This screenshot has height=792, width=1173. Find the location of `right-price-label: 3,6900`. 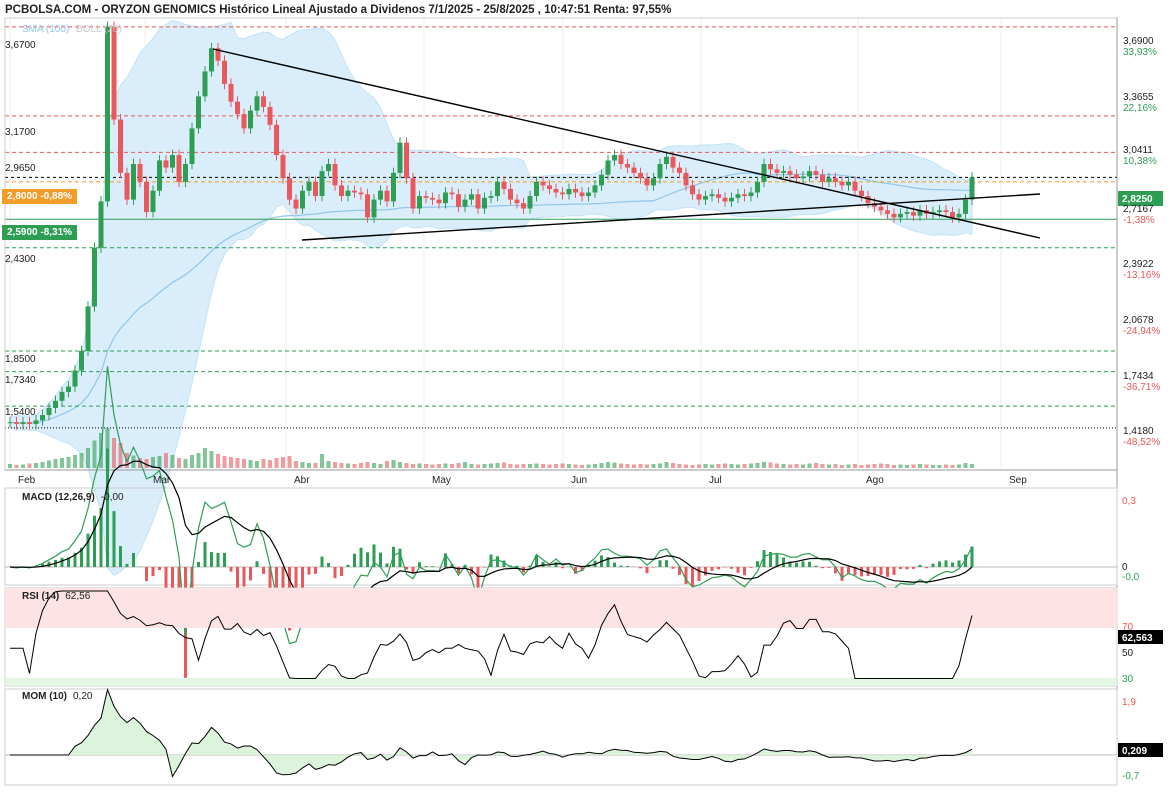

right-price-label: 3,6900 is located at coordinates (1138, 41).